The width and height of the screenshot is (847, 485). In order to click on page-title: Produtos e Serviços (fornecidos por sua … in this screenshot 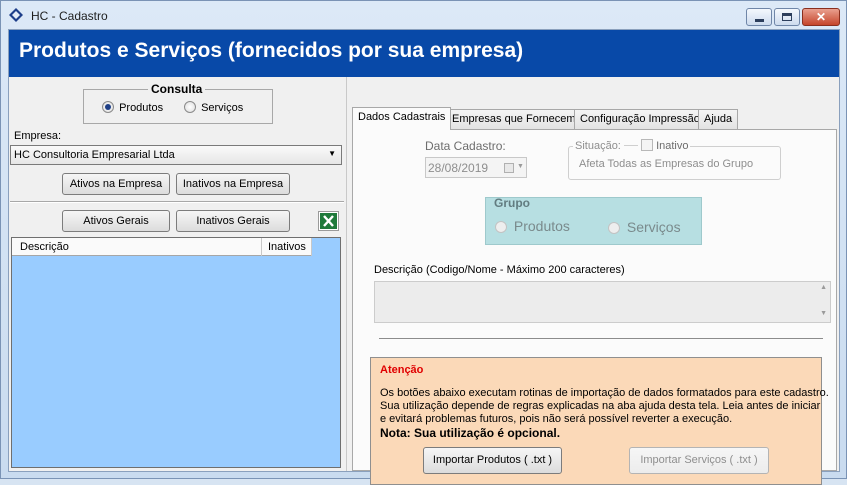, I will do `click(271, 50)`.